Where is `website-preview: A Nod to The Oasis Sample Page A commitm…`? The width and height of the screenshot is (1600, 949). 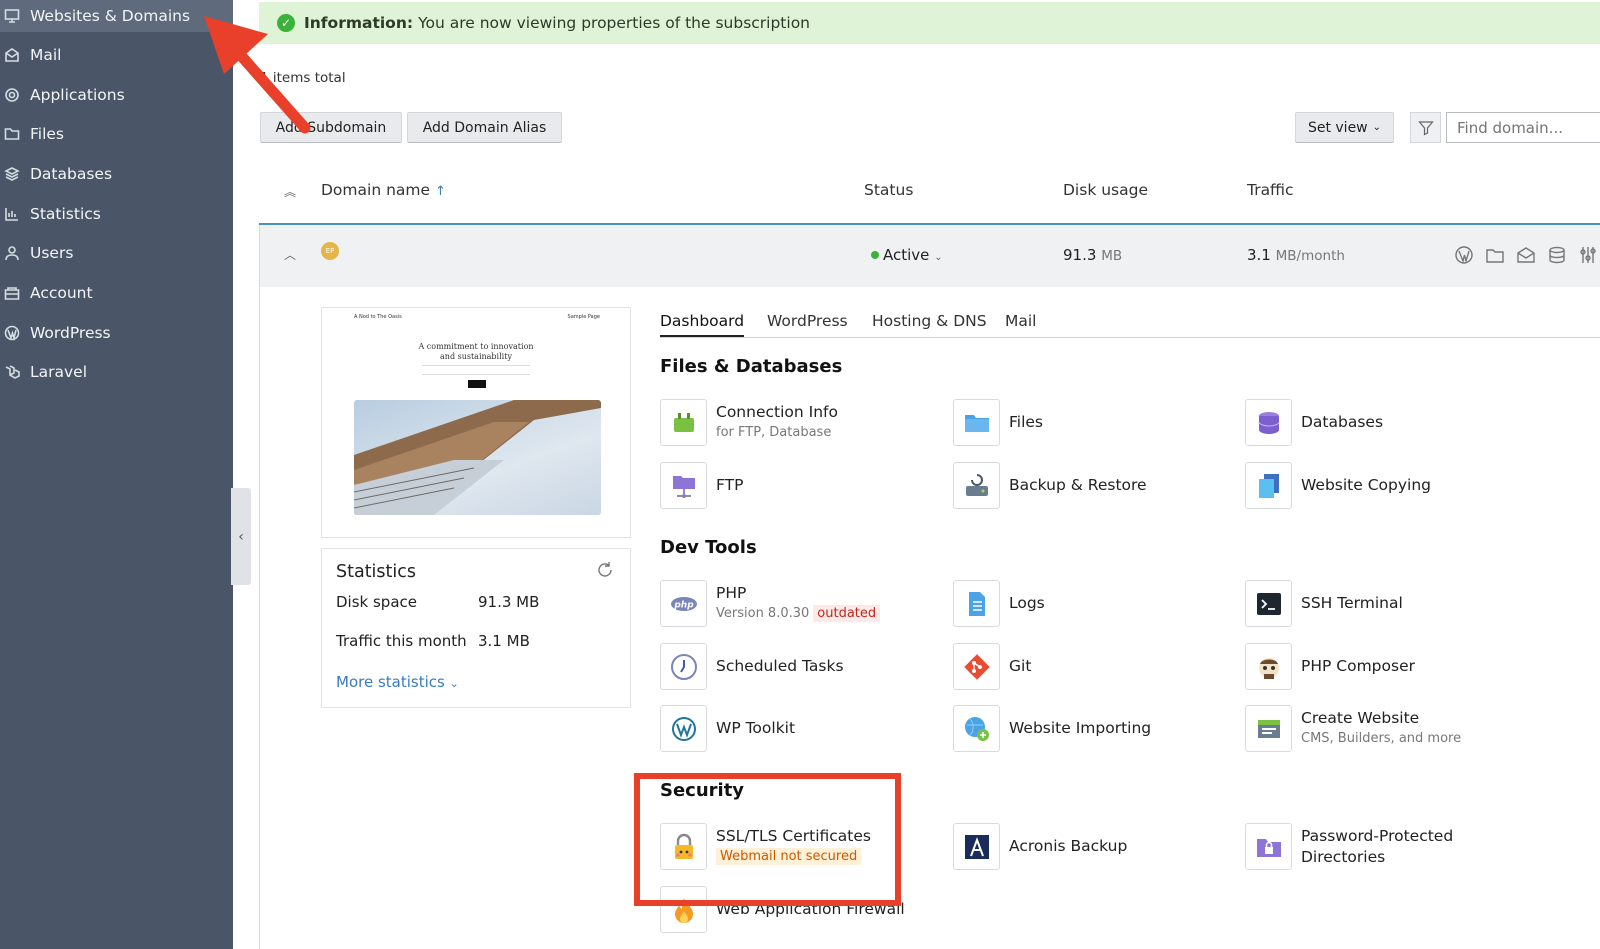
website-preview: A Nod to The Oasis Sample Page A commitm… is located at coordinates (476, 422).